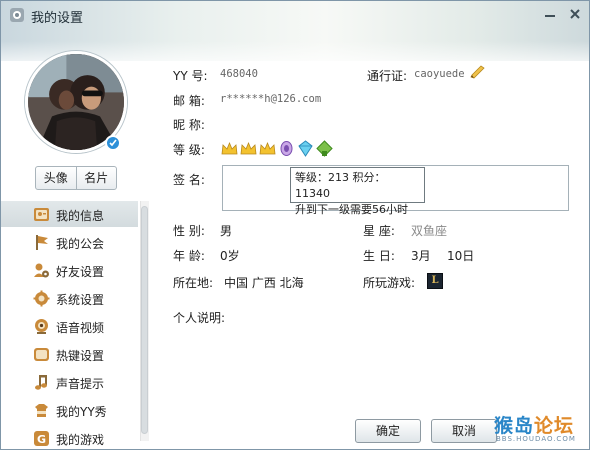  Describe the element at coordinates (80, 300) in the screenshot. I see `nav-label: 系统设置` at that location.